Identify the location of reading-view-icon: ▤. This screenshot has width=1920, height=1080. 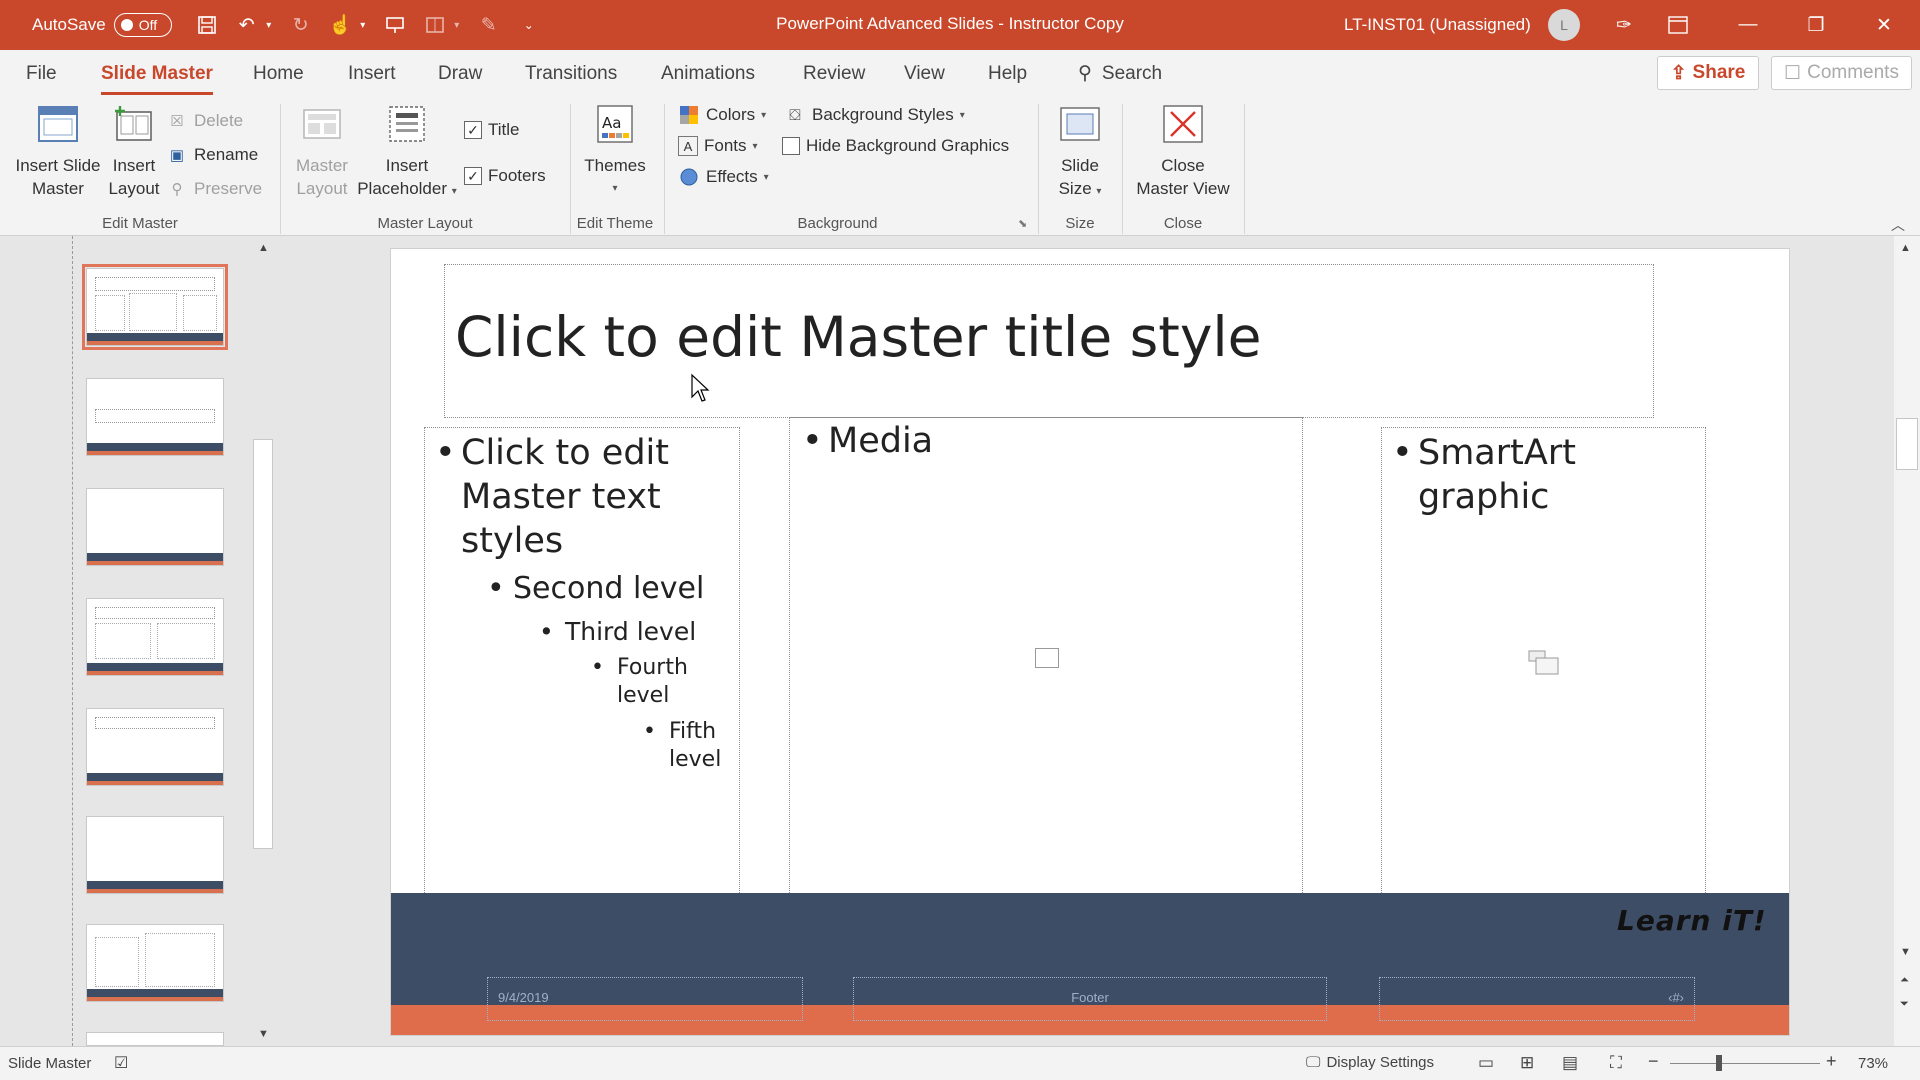
(1570, 1063).